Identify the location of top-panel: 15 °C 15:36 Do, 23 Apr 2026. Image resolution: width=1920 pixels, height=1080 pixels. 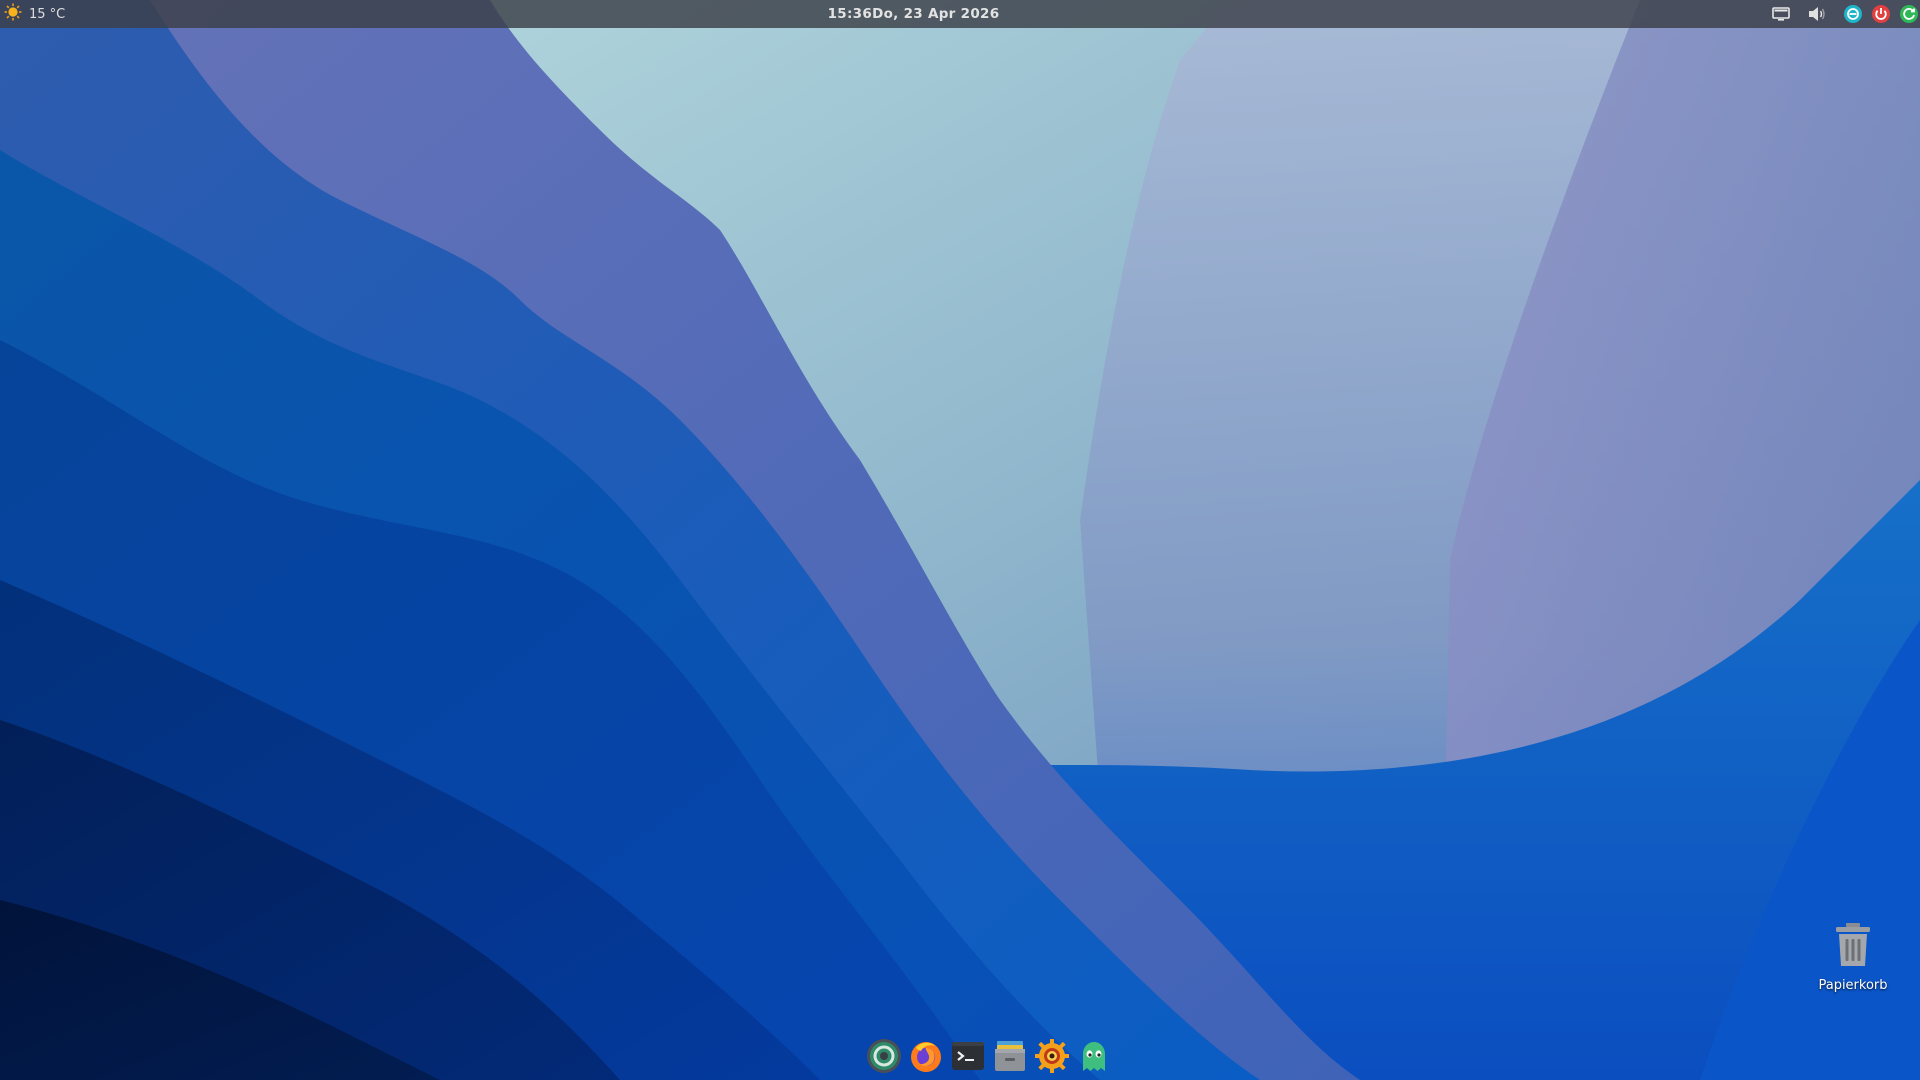
(960, 14).